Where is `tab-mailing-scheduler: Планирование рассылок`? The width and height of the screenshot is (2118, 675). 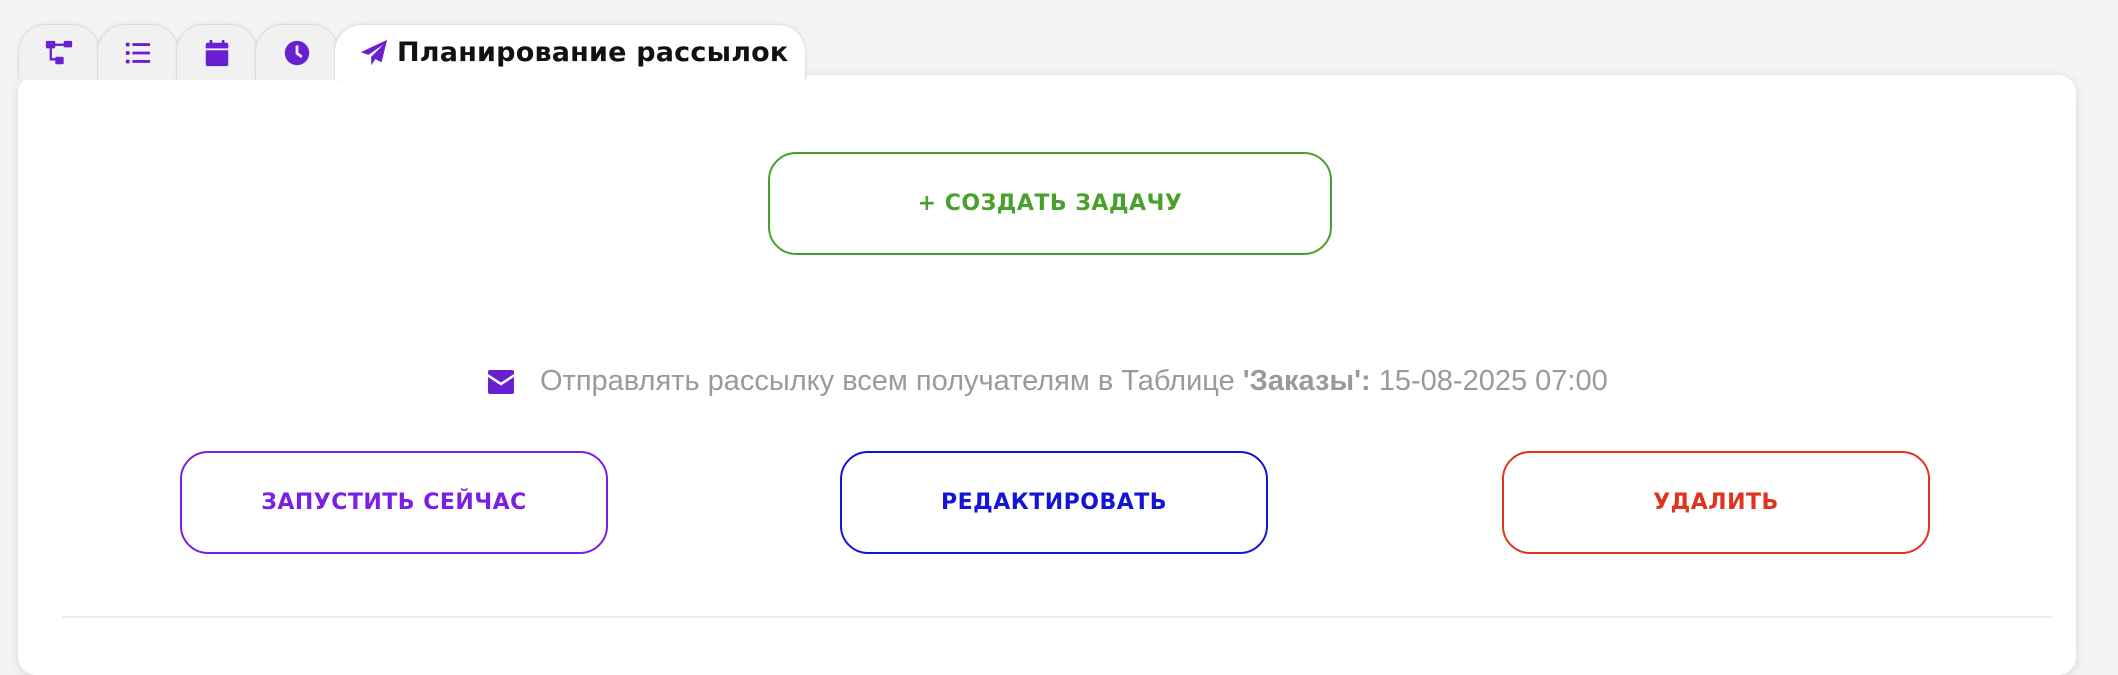 tab-mailing-scheduler: Планирование рассылок is located at coordinates (570, 52).